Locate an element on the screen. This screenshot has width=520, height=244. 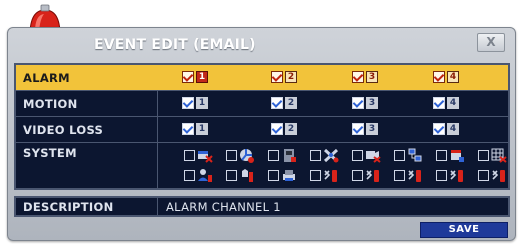
title-bar: EVENT EDIT (EMAIL) X is located at coordinates (261, 45).